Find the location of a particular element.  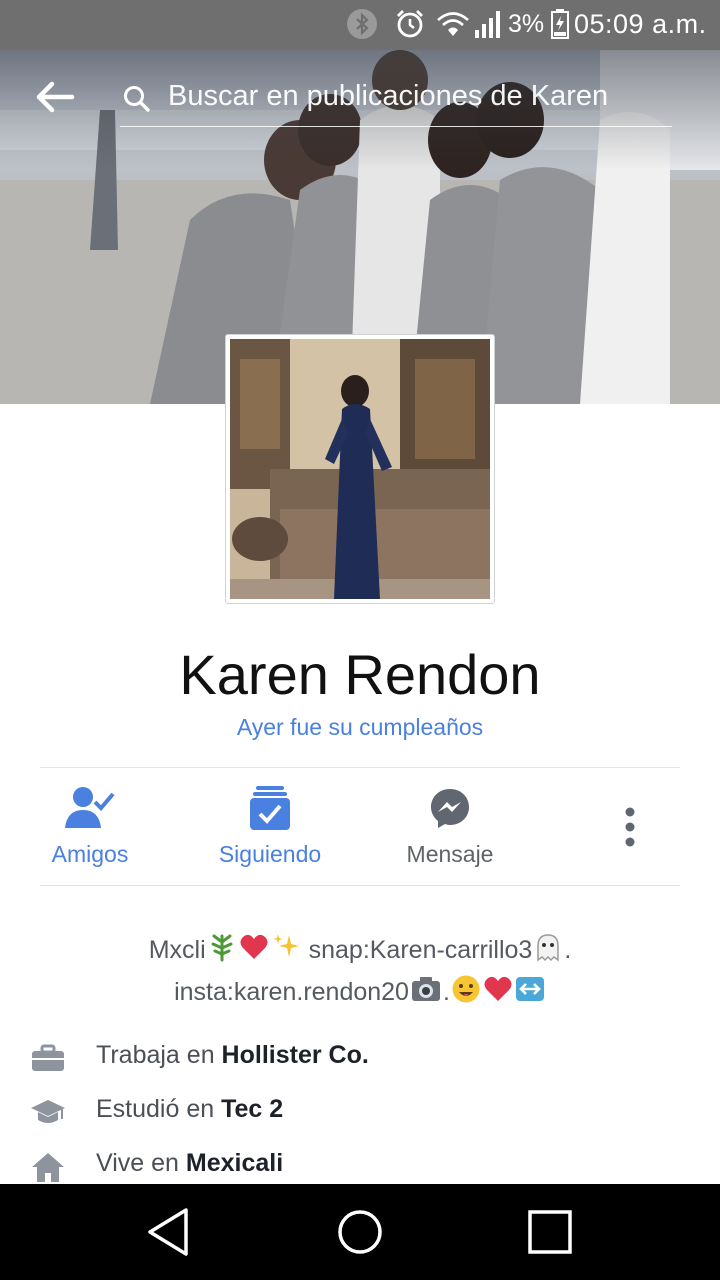

navigation-bar is located at coordinates (360, 1232).